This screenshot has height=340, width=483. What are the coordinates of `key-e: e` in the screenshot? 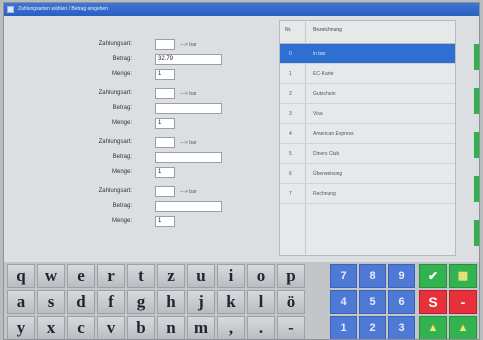 It's located at (81, 276).